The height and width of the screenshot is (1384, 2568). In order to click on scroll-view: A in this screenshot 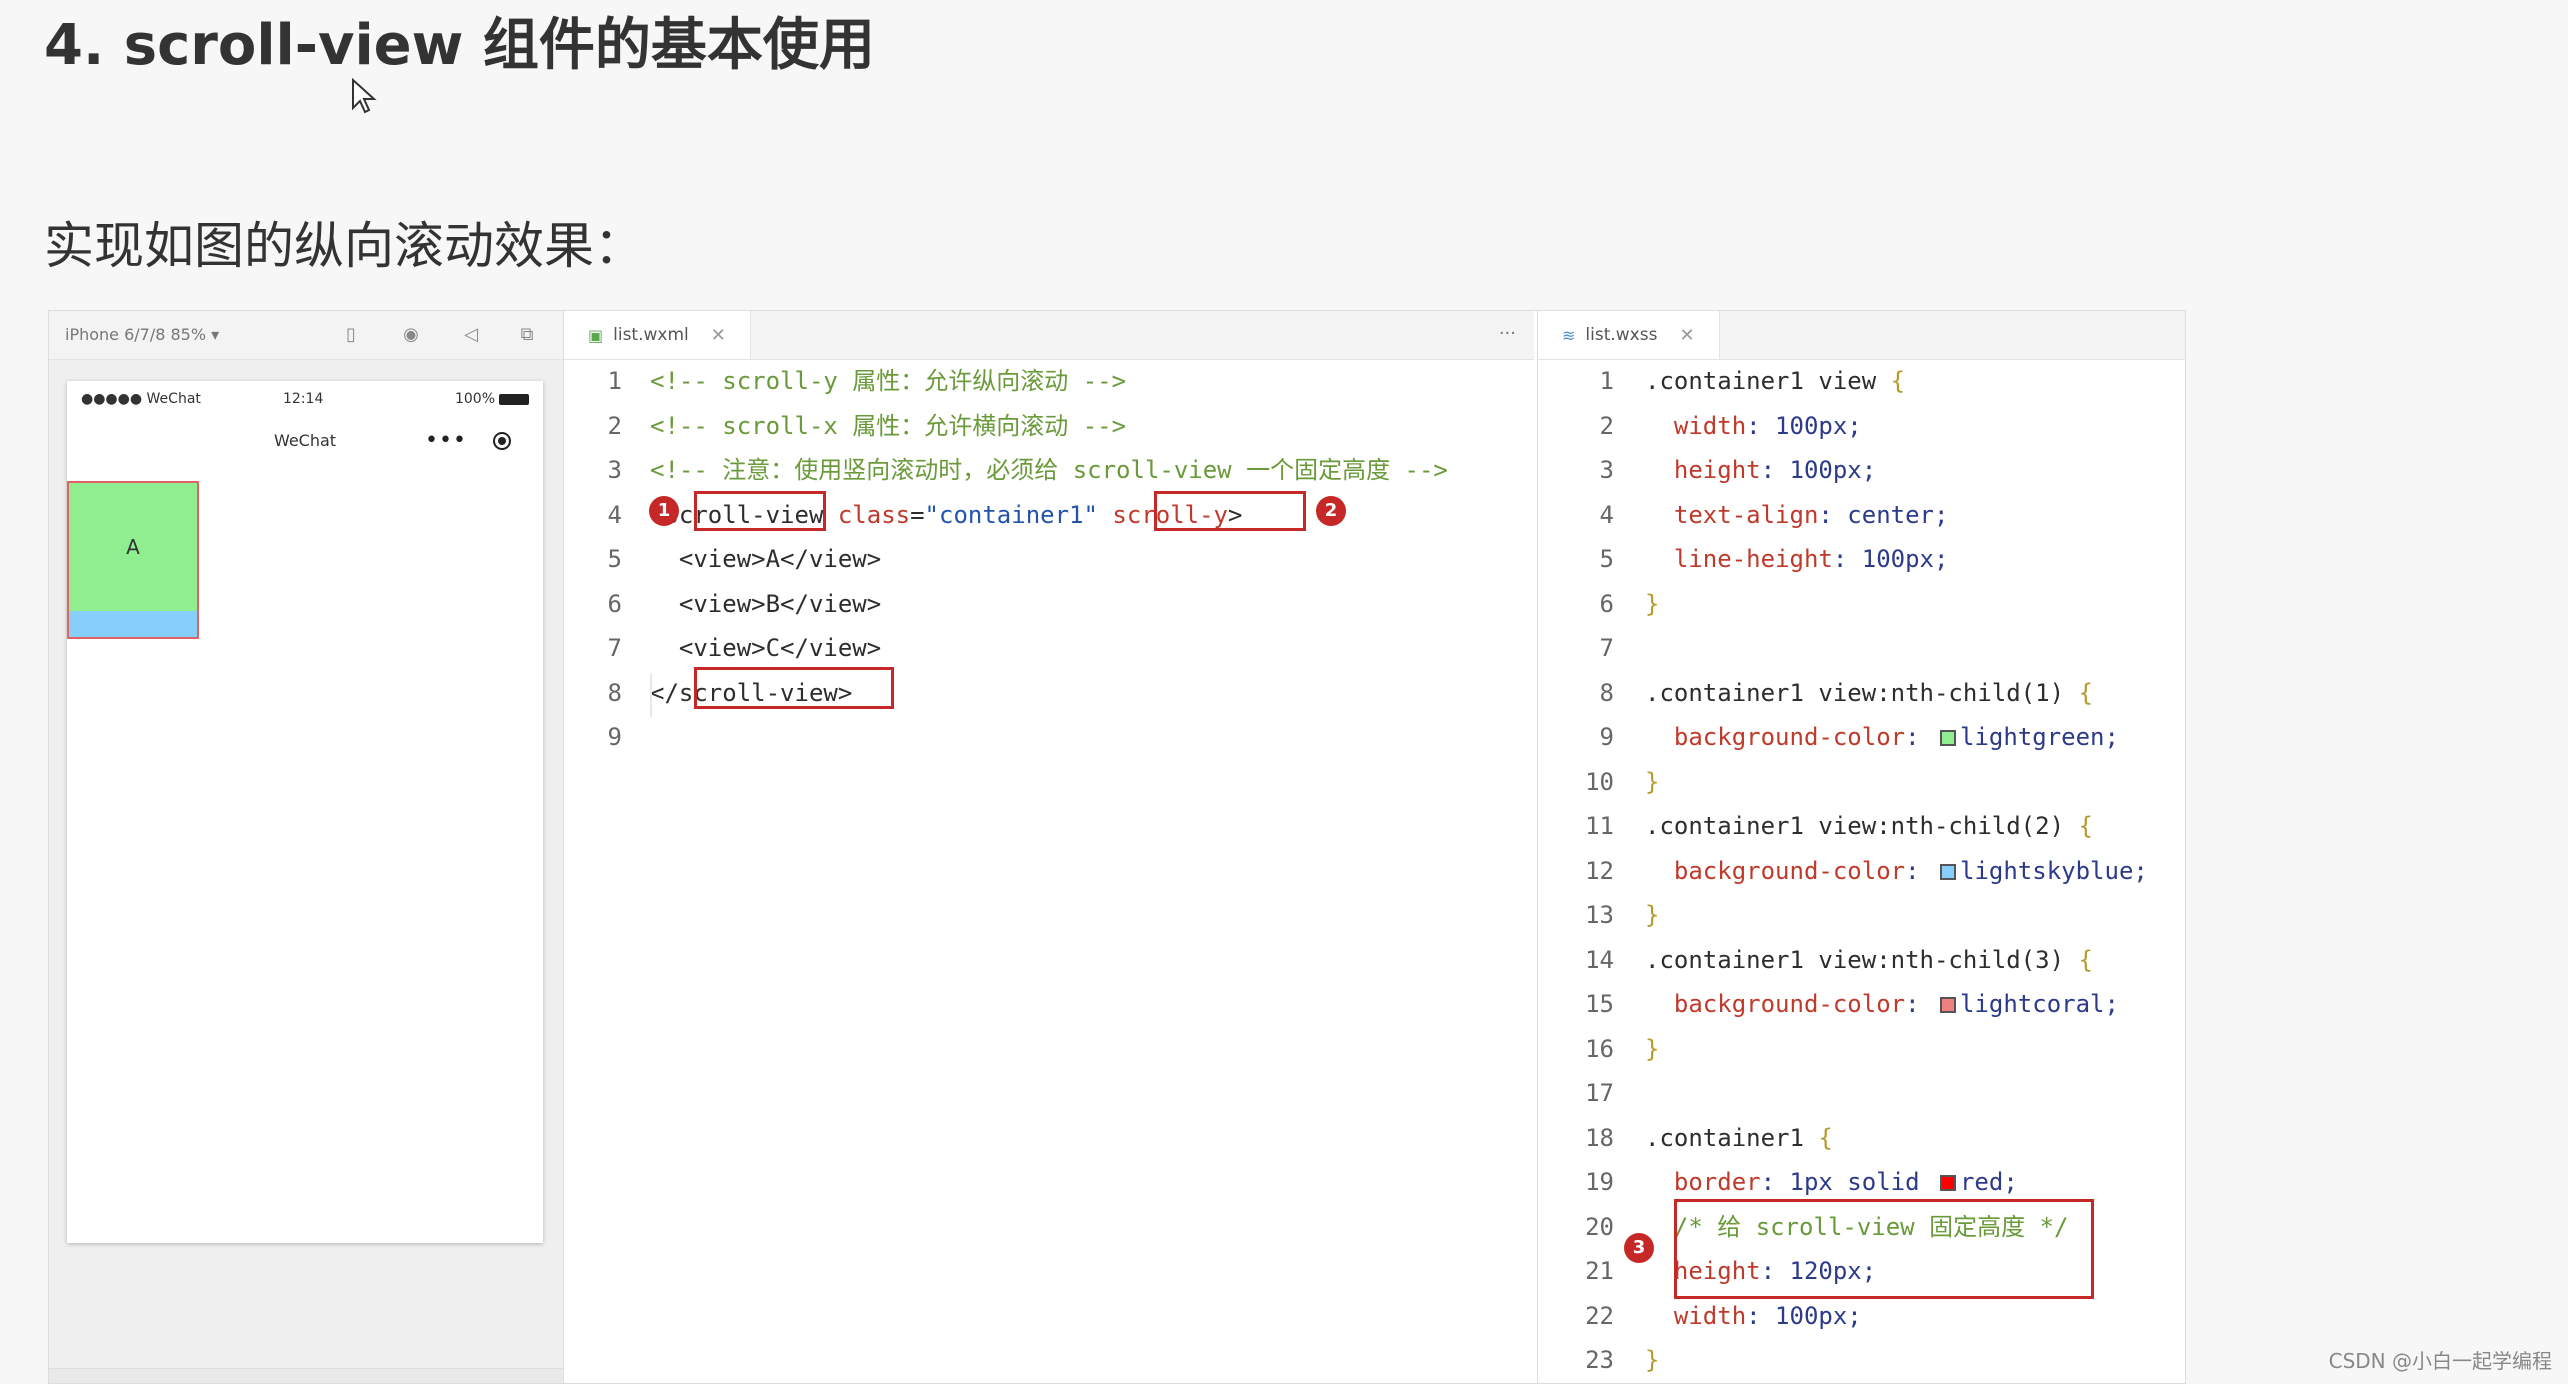, I will do `click(133, 560)`.